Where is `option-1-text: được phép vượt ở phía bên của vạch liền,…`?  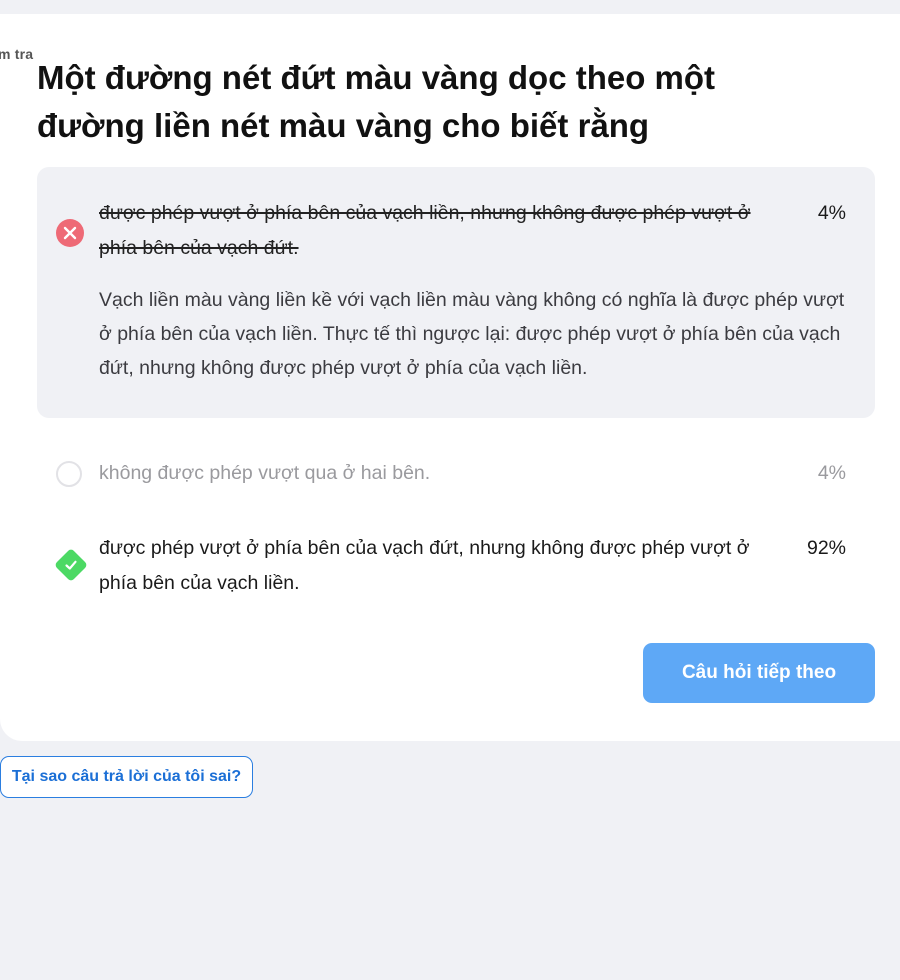 option-1-text: được phép vượt ở phía bên của vạch liền,… is located at coordinates (425, 230).